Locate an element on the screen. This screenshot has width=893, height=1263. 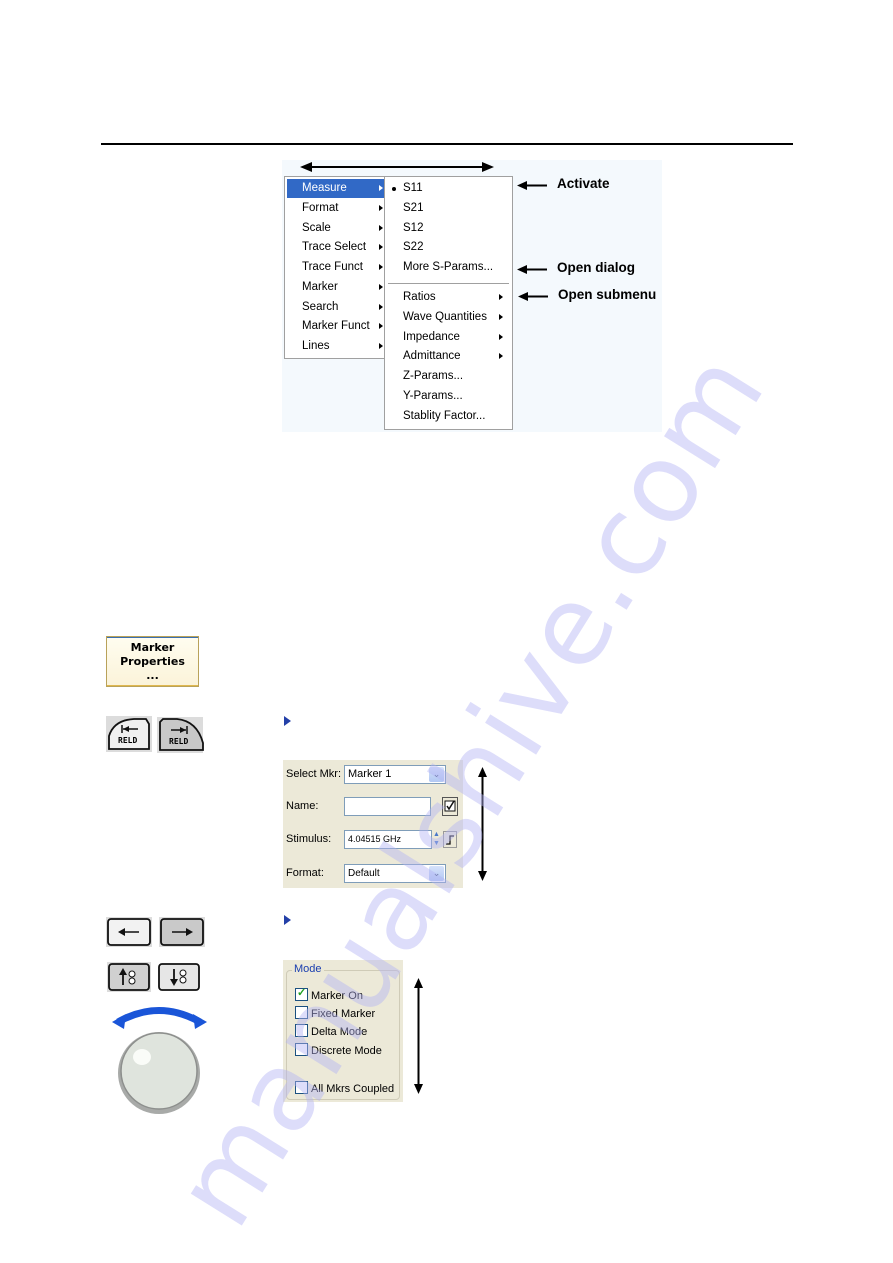
submenu-item-ratios: Ratios is located at coordinates (448, 297).